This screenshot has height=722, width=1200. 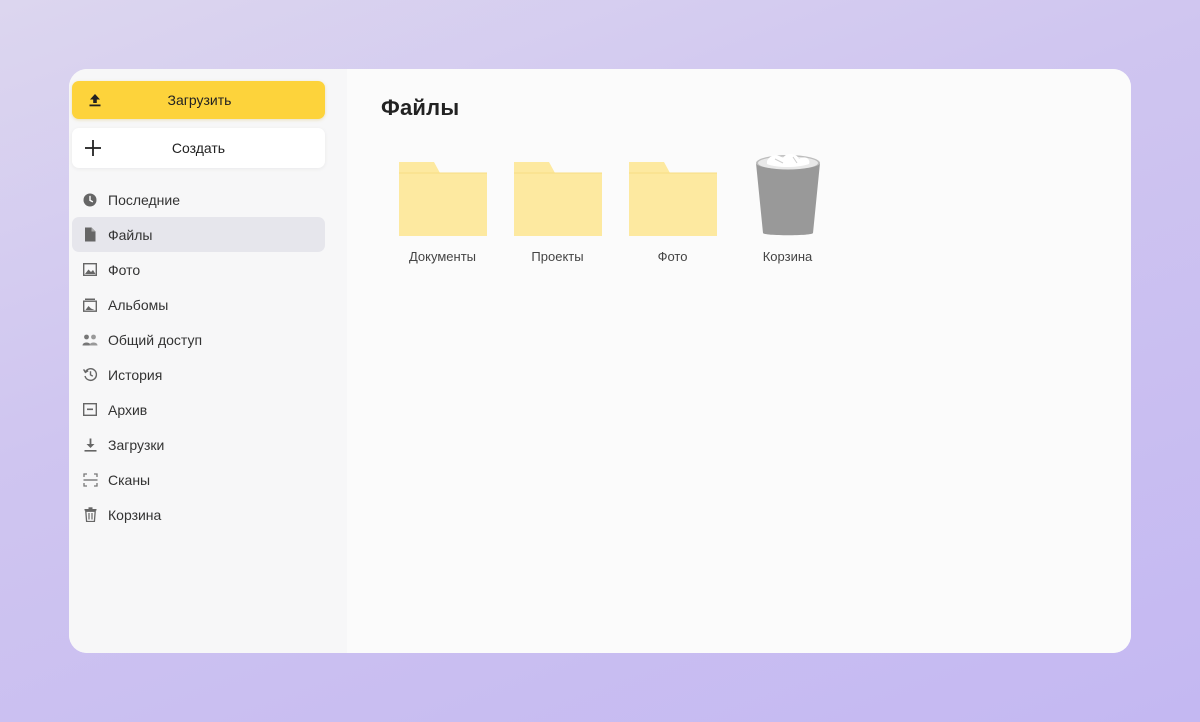 I want to click on upload-button-label: Загрузить, so click(x=199, y=100).